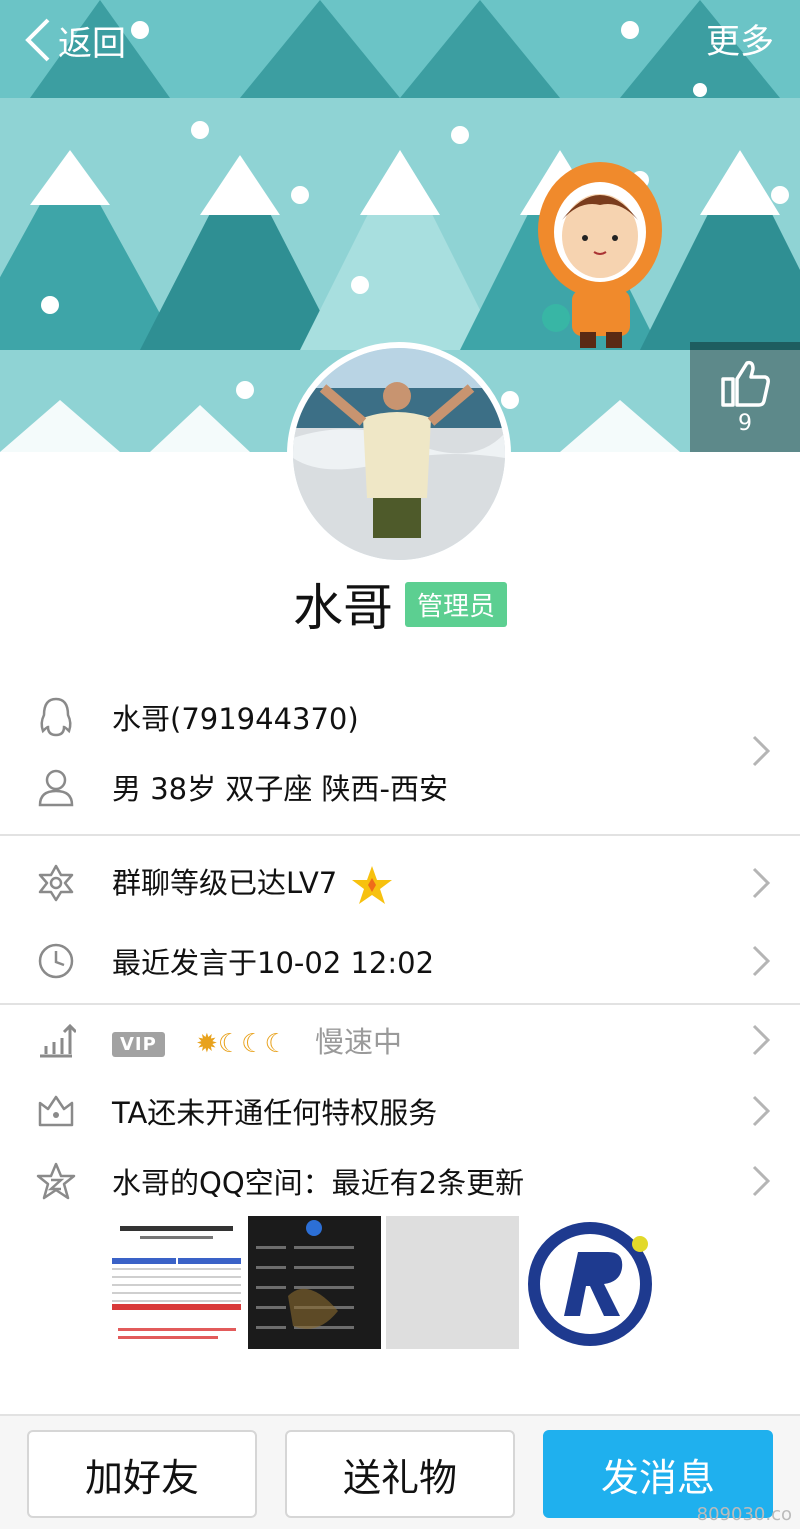 This screenshot has height=1529, width=800. I want to click on qzone-thumbnails, so click(383, 1282).